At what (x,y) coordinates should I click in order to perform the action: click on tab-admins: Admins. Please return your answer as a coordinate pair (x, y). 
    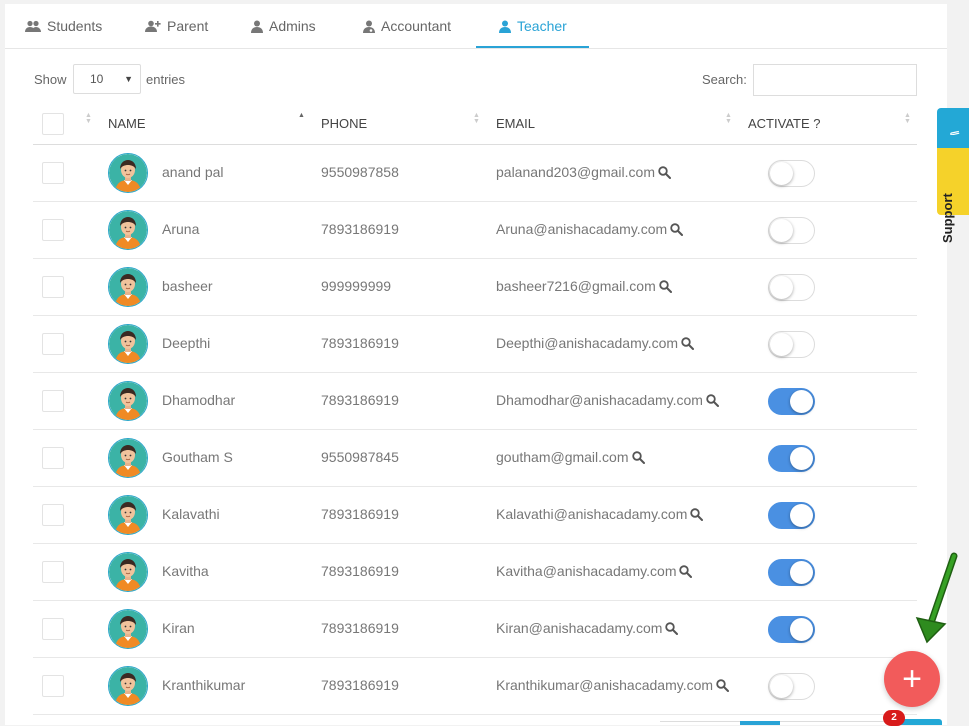
    Looking at the image, I should click on (283, 26).